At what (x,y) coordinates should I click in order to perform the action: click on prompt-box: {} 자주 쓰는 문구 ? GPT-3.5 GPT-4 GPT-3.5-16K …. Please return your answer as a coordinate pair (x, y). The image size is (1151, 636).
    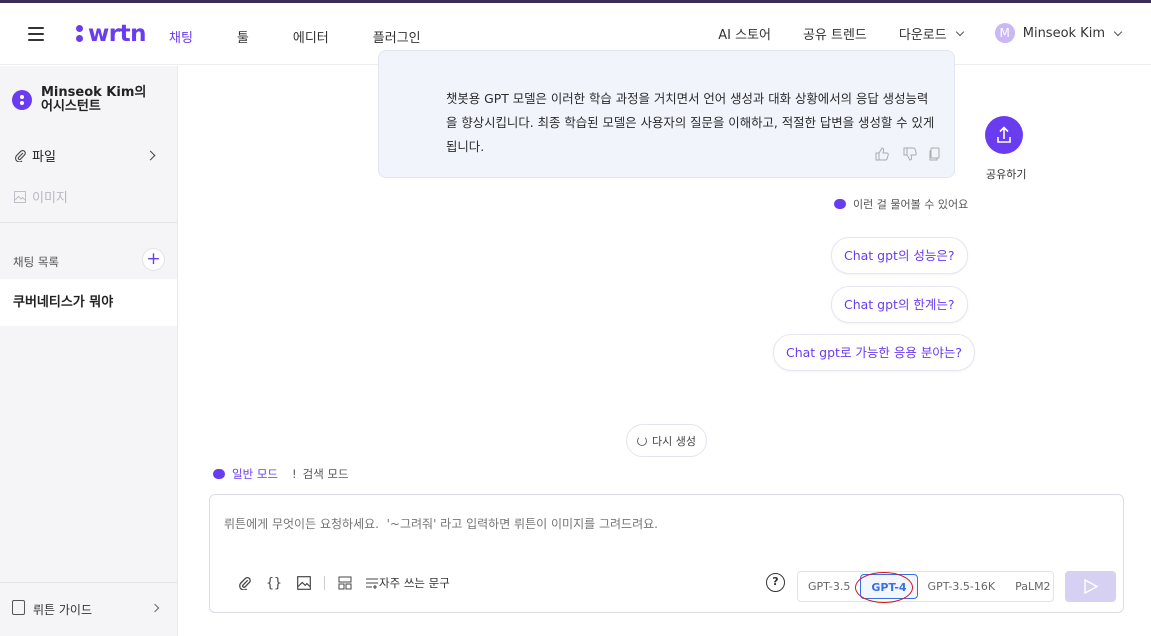
    Looking at the image, I should click on (666, 553).